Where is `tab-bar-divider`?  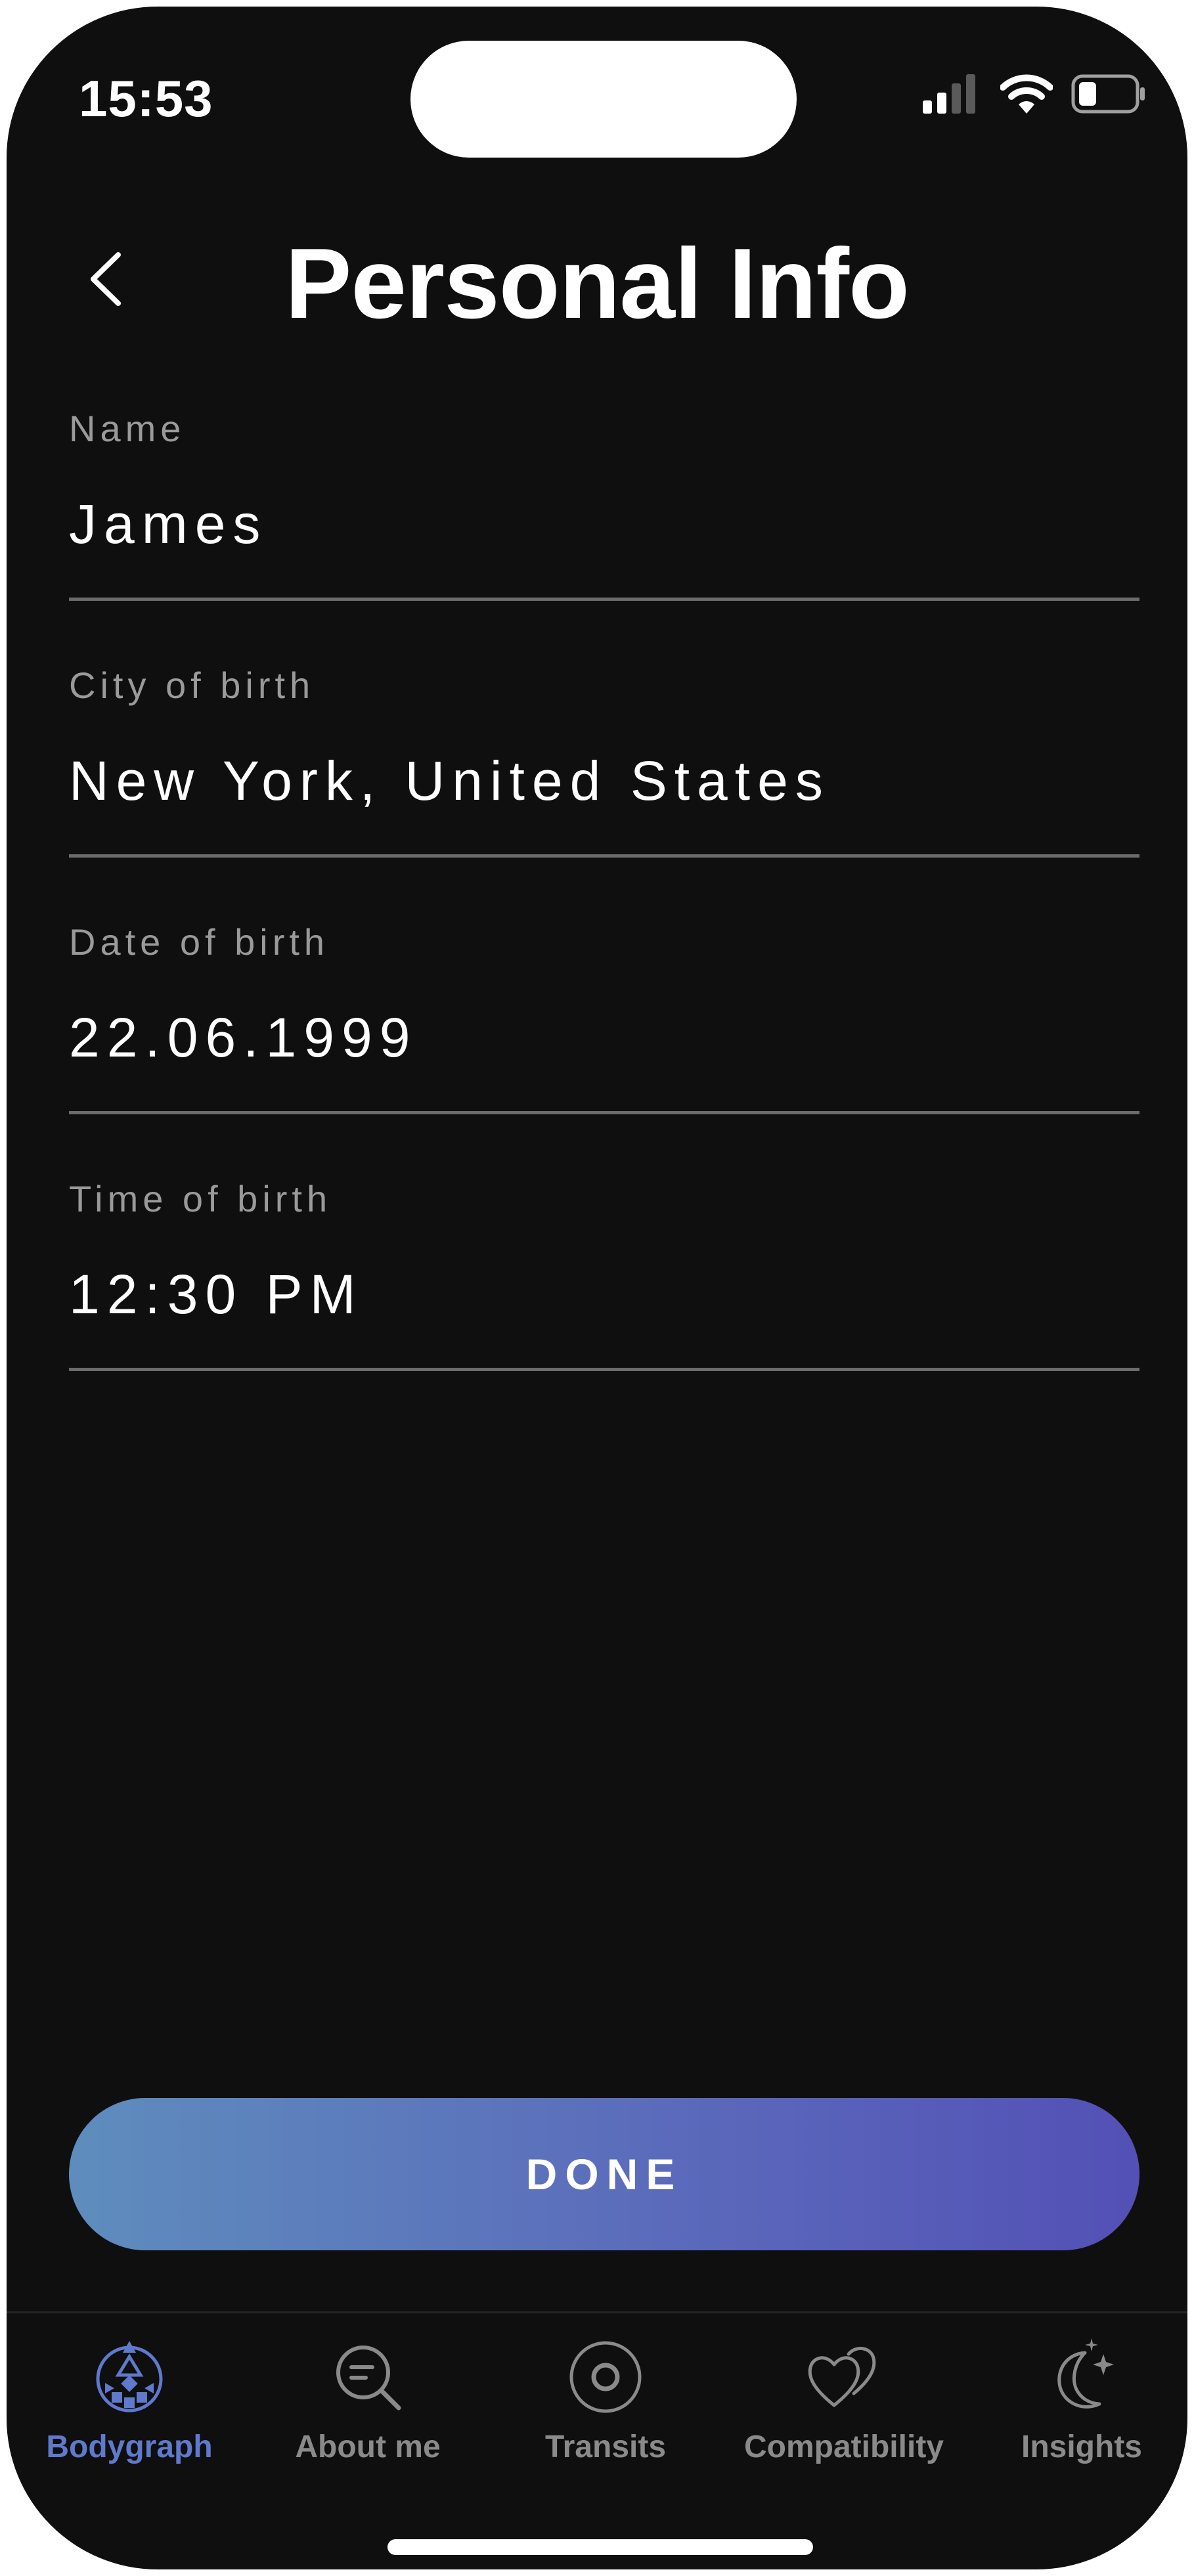
tab-bar-divider is located at coordinates (597, 2312).